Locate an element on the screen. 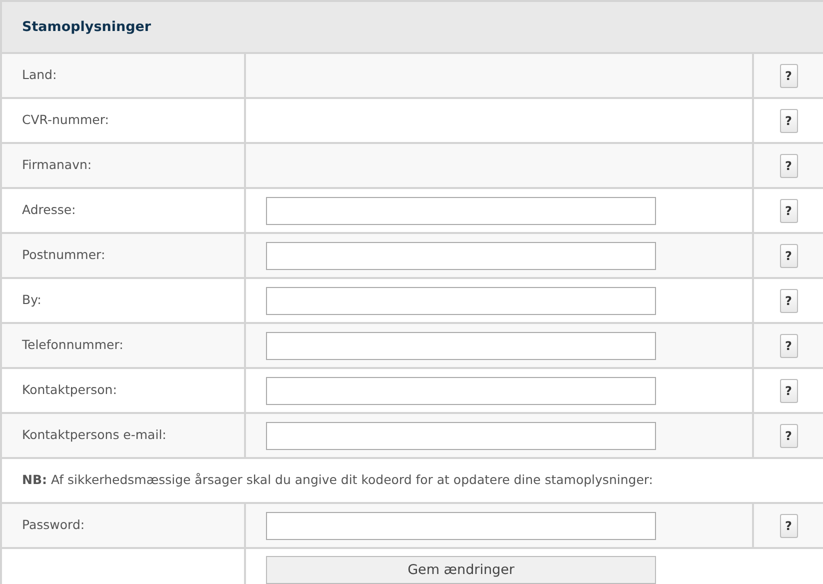 This screenshot has width=823, height=584. field-label: Firmanavn: is located at coordinates (57, 164).